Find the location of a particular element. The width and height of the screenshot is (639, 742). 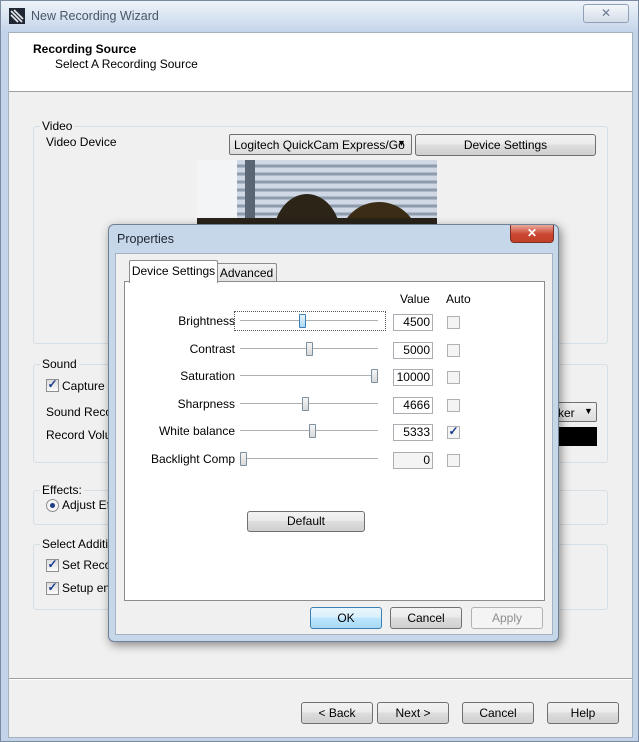

sound-group-label: Sound is located at coordinates (59, 364).